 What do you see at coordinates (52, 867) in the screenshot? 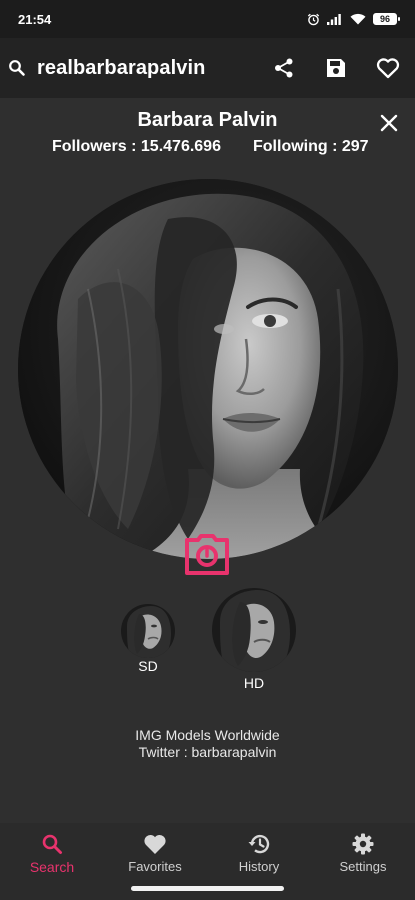
I see `nav-label-search: Search` at bounding box center [52, 867].